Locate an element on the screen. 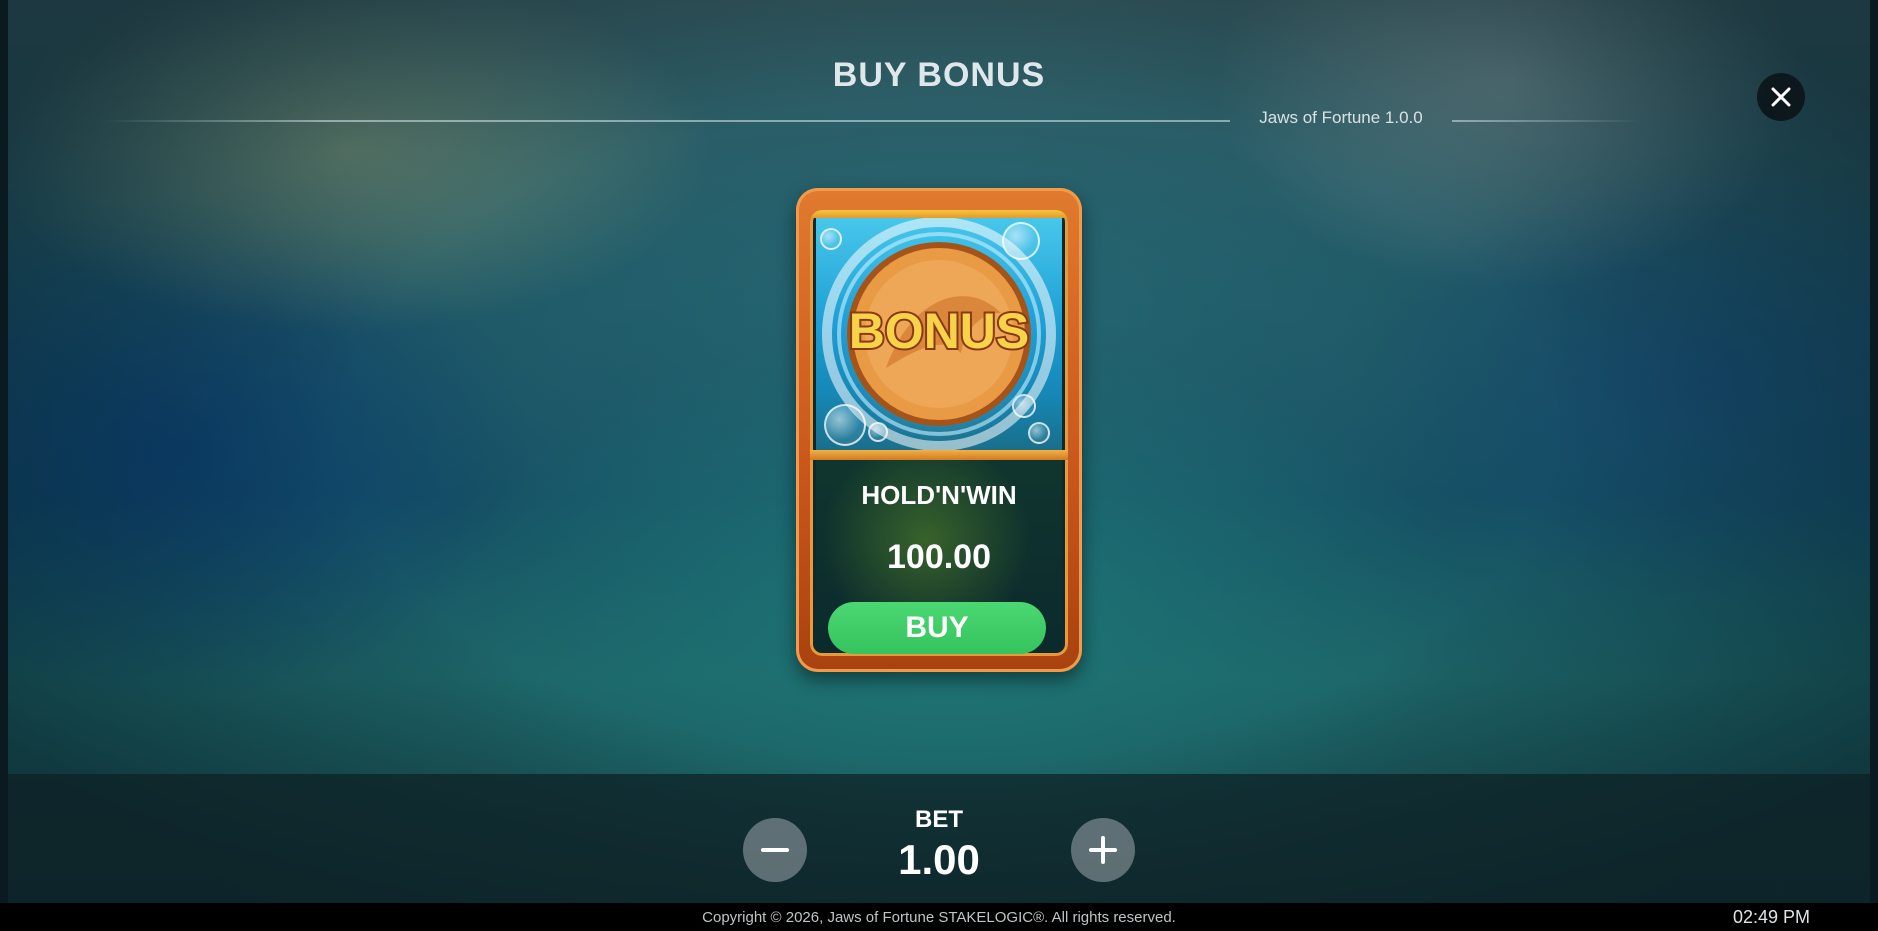 The image size is (1878, 931). art-divider is located at coordinates (939, 455).